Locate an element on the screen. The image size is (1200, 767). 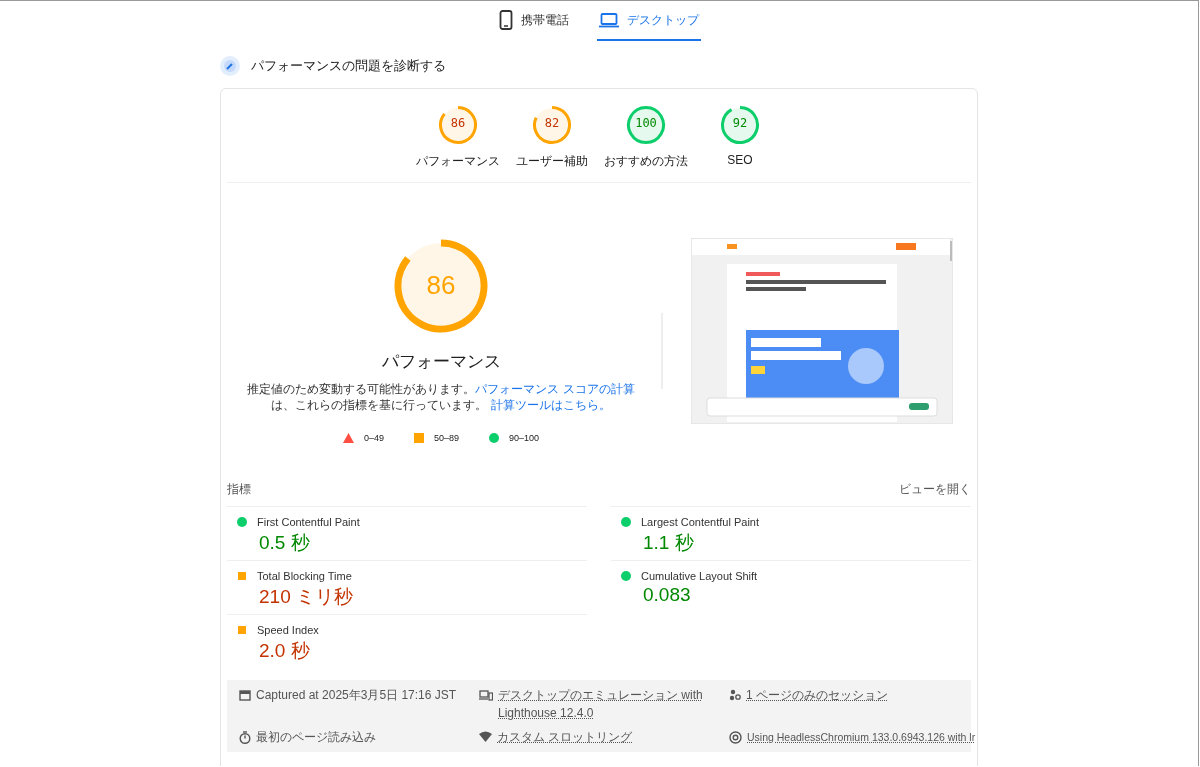
metric-name: First Contentful Paint is located at coordinates (308, 522).